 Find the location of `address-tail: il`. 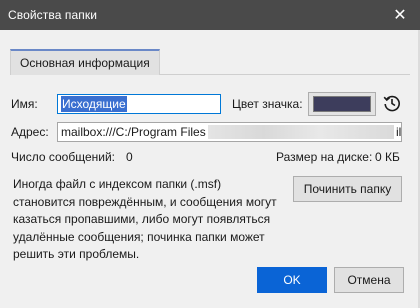

address-tail: il is located at coordinates (399, 132).